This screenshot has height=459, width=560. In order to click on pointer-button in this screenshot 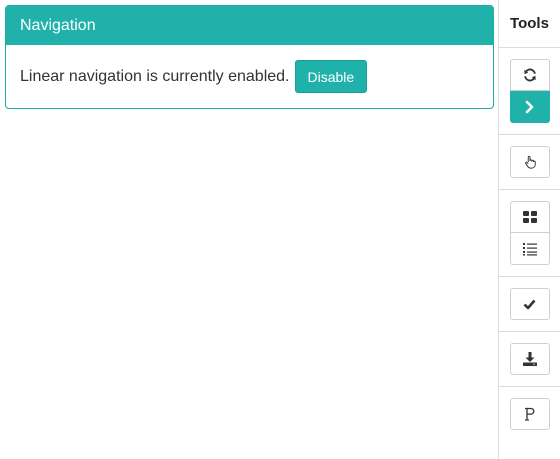, I will do `click(529, 162)`.